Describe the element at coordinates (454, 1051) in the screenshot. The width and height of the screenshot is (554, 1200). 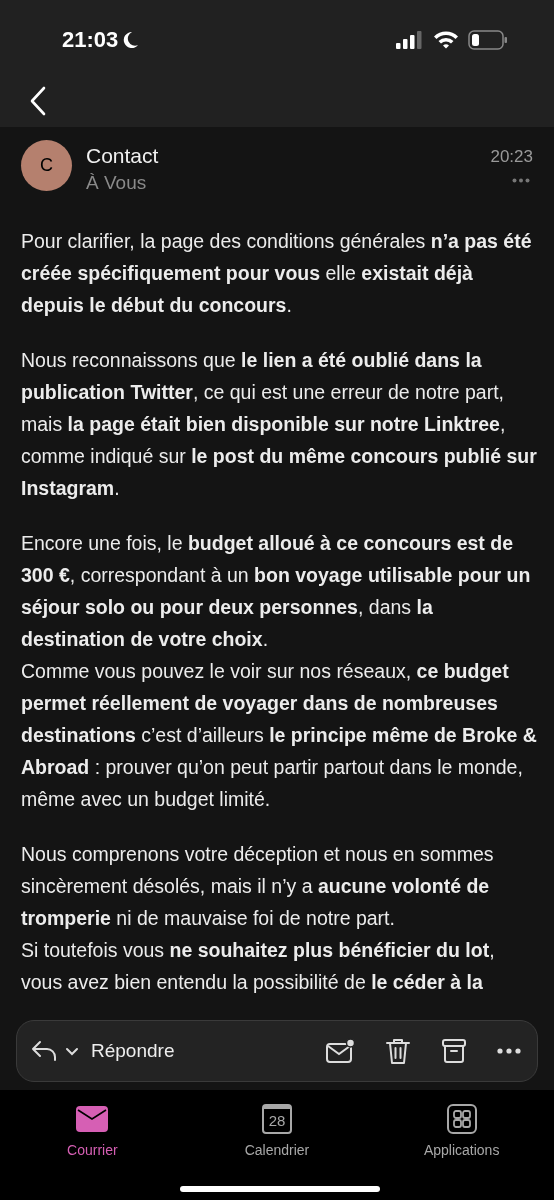
I see `archive-button` at that location.